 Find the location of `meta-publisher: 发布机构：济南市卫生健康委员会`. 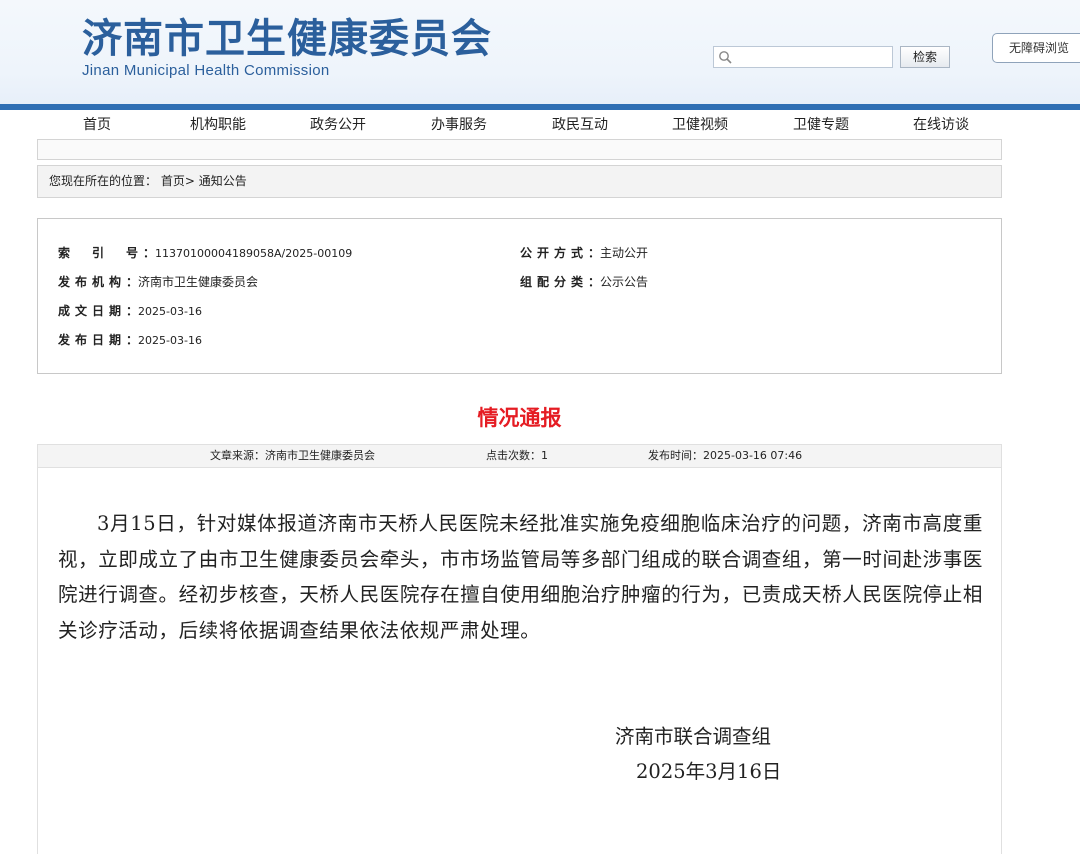

meta-publisher: 发布机构：济南市卫生健康委员会 is located at coordinates (158, 282).